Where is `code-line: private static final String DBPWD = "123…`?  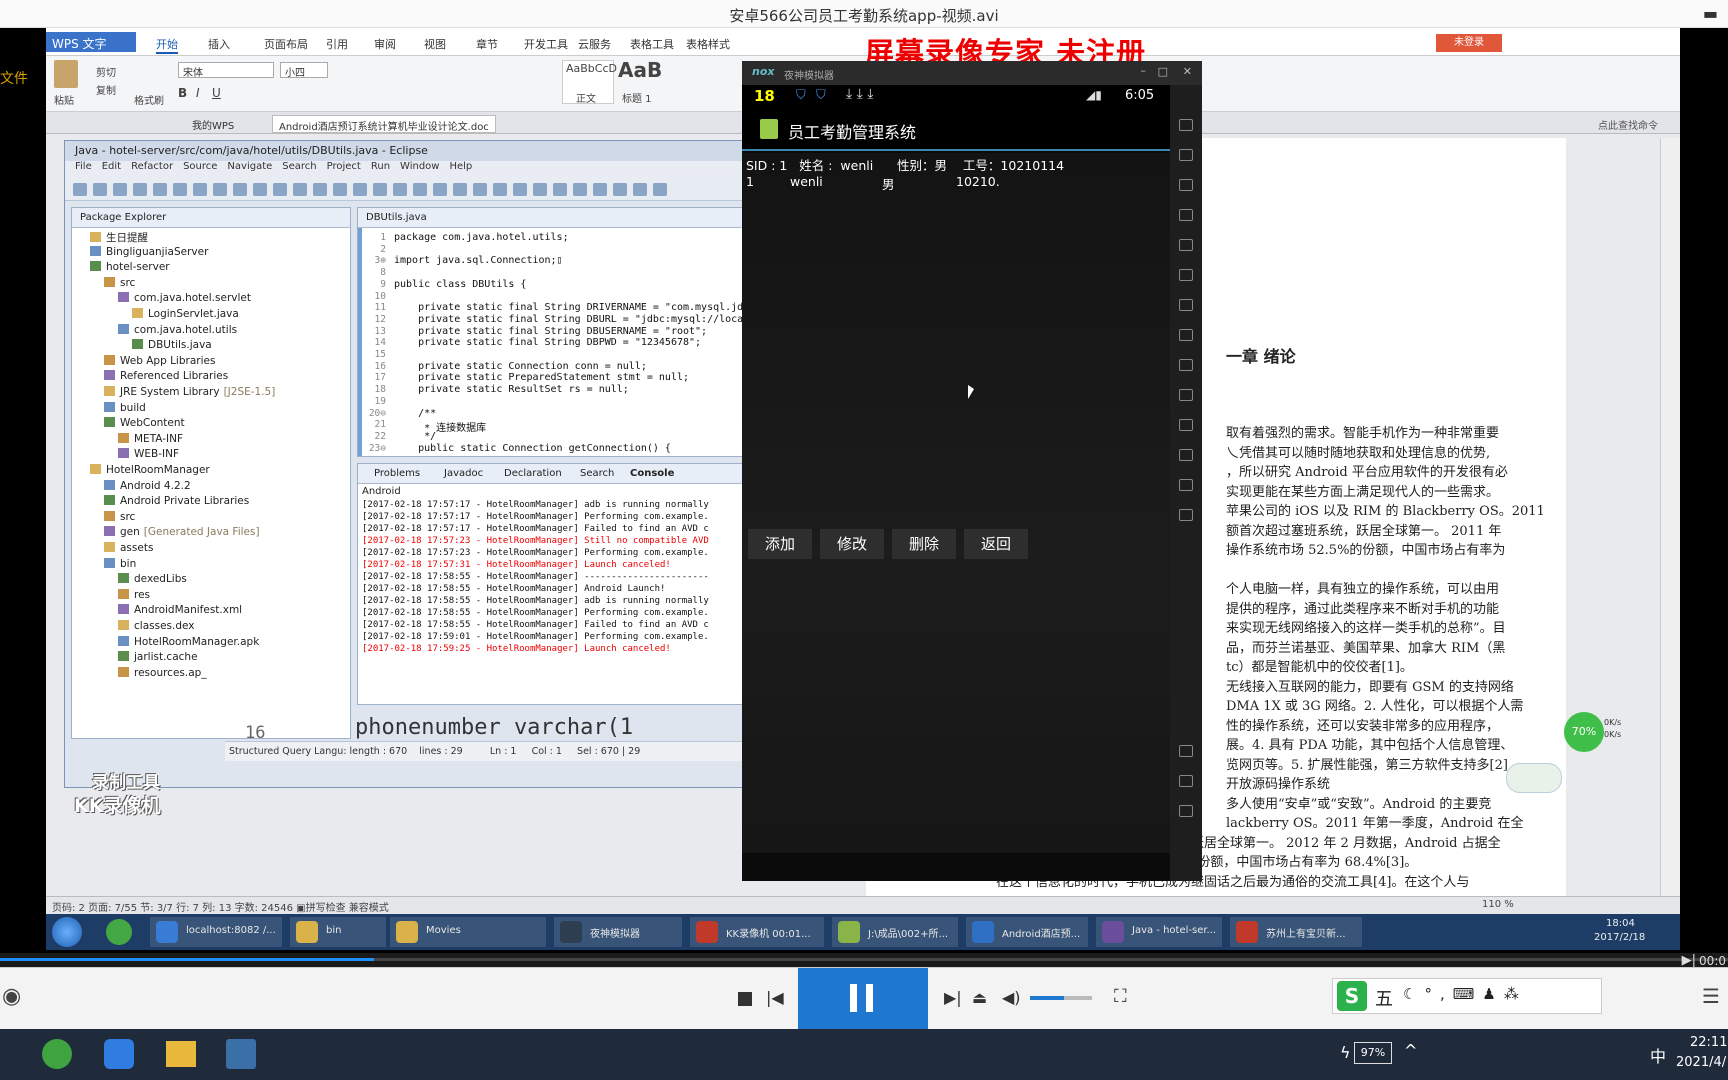
code-line: private static final String DBPWD = "123… is located at coordinates (547, 342).